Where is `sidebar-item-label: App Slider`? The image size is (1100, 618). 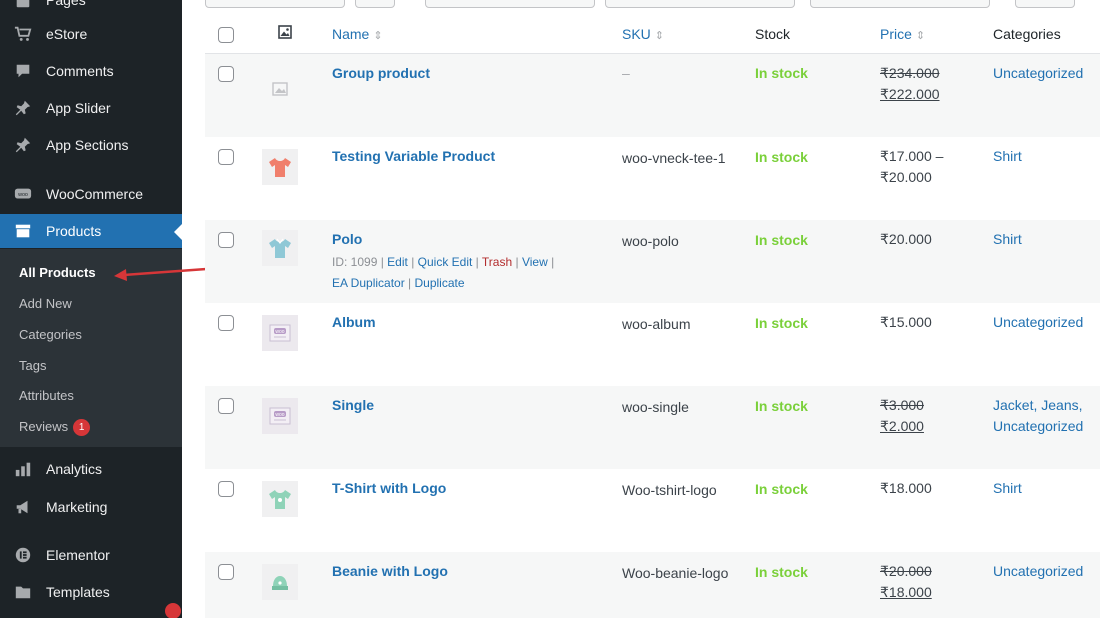 sidebar-item-label: App Slider is located at coordinates (78, 108).